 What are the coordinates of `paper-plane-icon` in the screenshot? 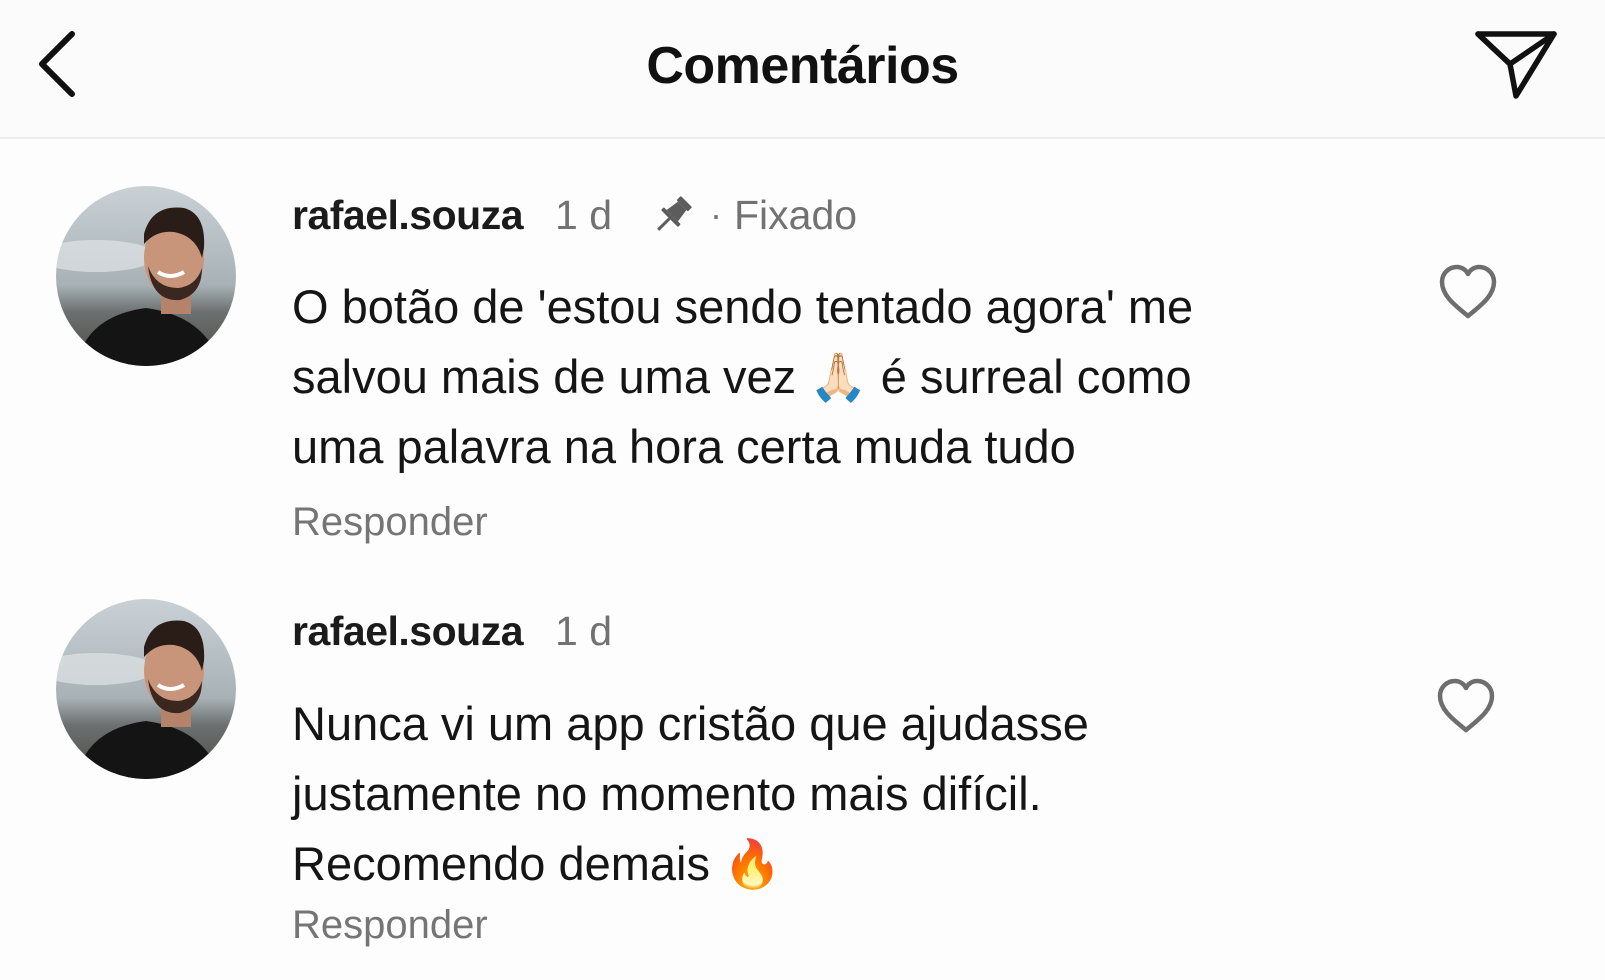 It's located at (1516, 65).